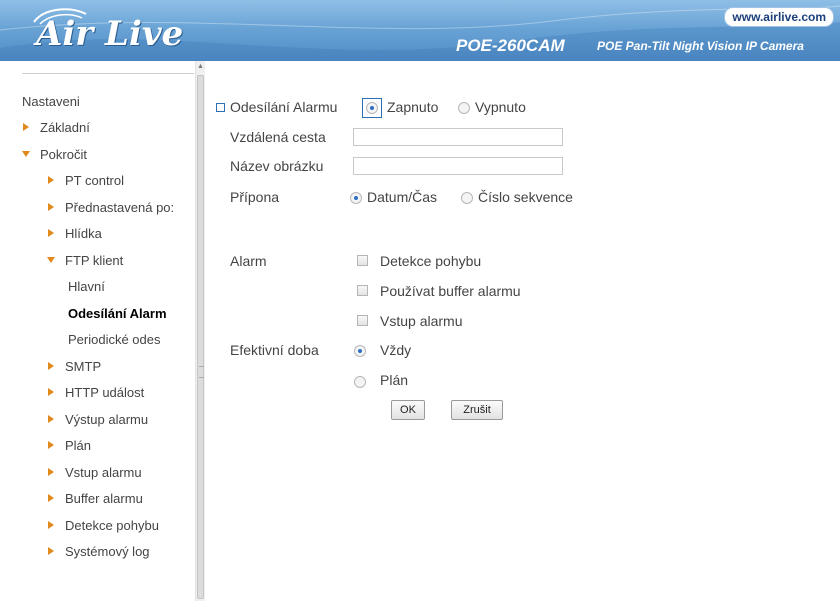 The width and height of the screenshot is (840, 601). I want to click on enable-on-radio-focus, so click(372, 108).